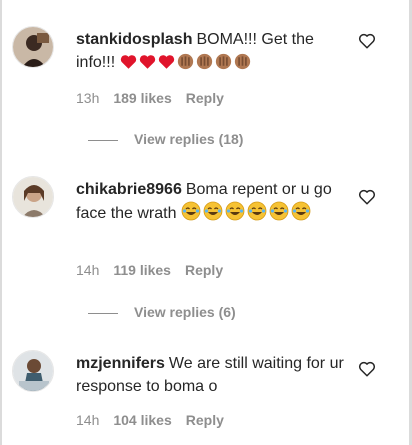  Describe the element at coordinates (142, 98) in the screenshot. I see `comment-likes: 189 likes` at that location.